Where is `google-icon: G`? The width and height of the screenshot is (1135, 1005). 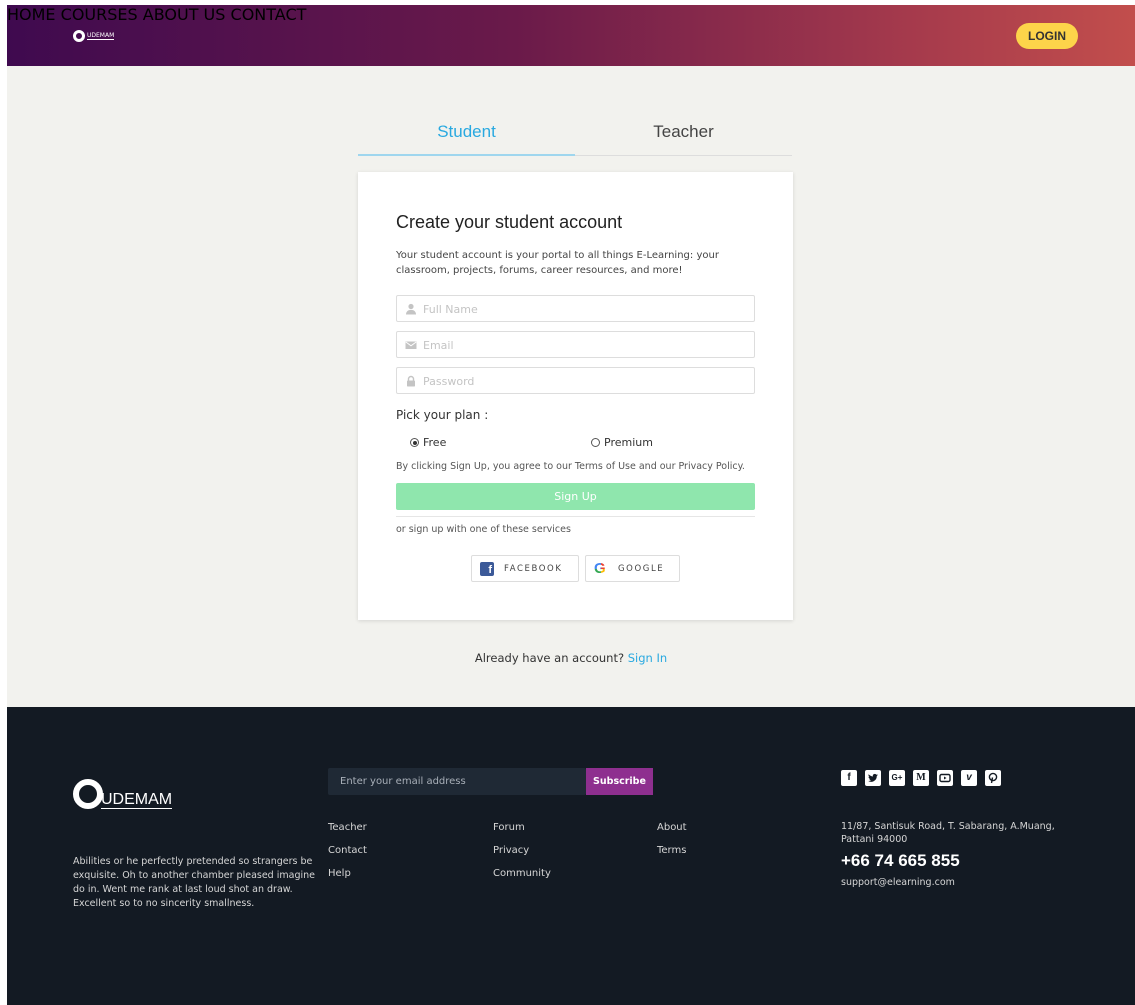
google-icon: G is located at coordinates (601, 568).